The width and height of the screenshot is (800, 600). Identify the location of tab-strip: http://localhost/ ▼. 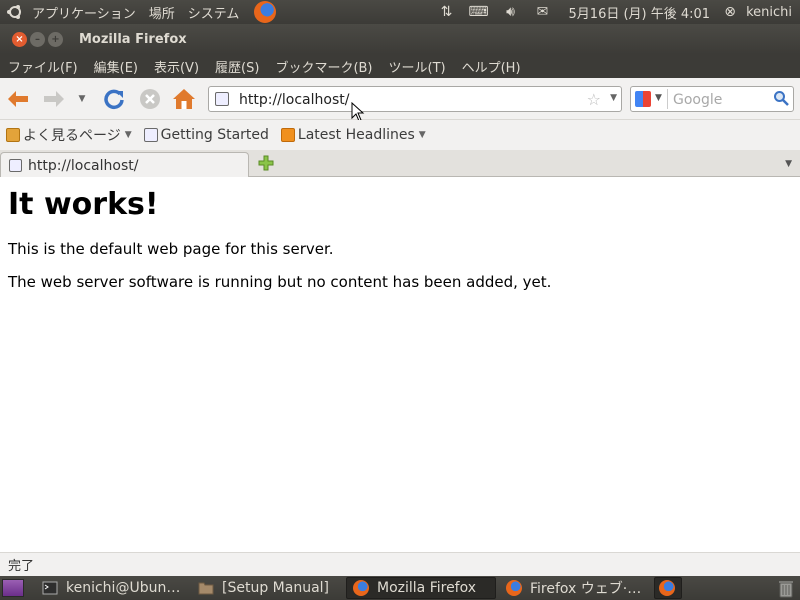
(400, 164).